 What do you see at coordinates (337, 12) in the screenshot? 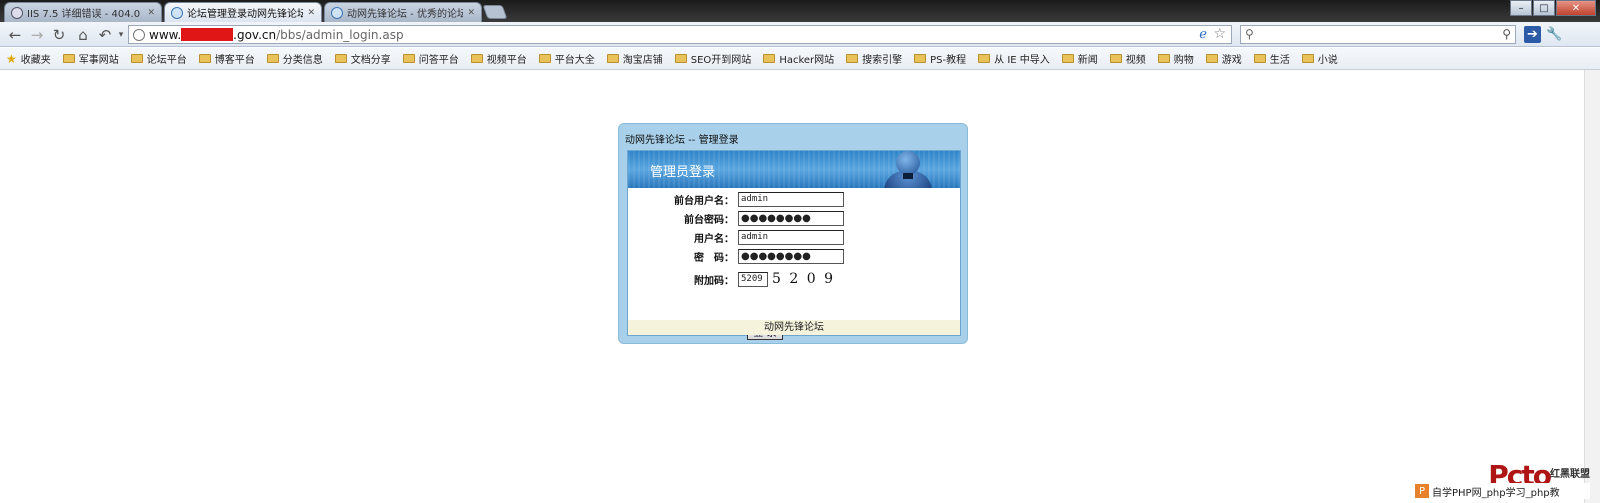
I see `site-icon` at bounding box center [337, 12].